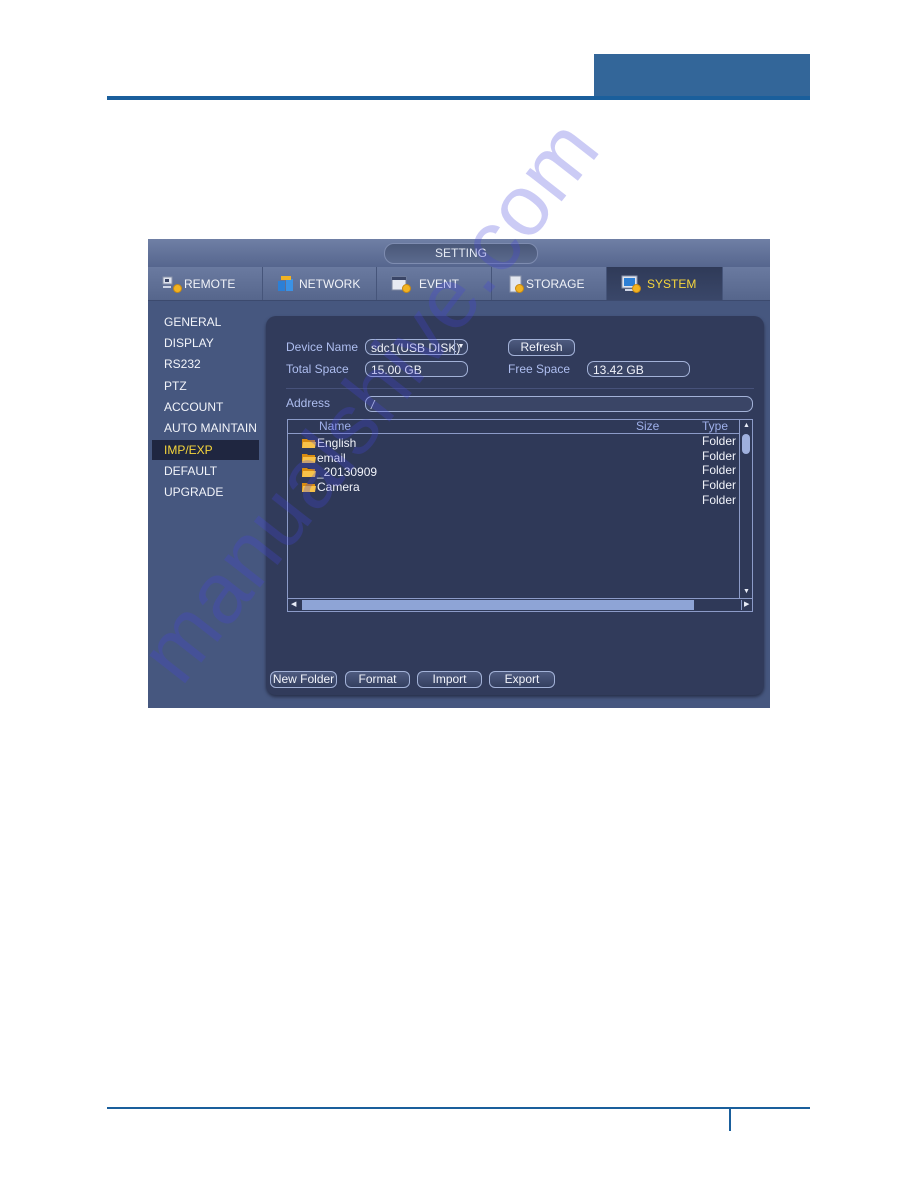 The height and width of the screenshot is (1188, 918). I want to click on column-size: Size, so click(647, 426).